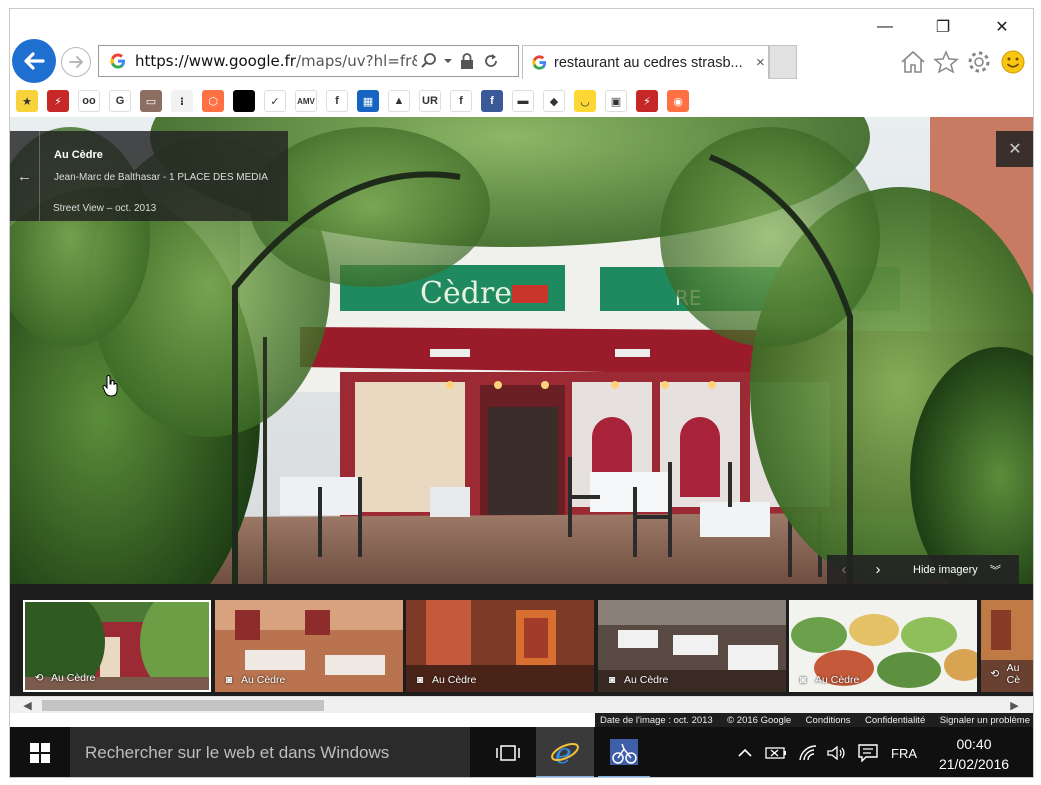  Describe the element at coordinates (878, 569) in the screenshot. I see `next-image-button: ›` at that location.